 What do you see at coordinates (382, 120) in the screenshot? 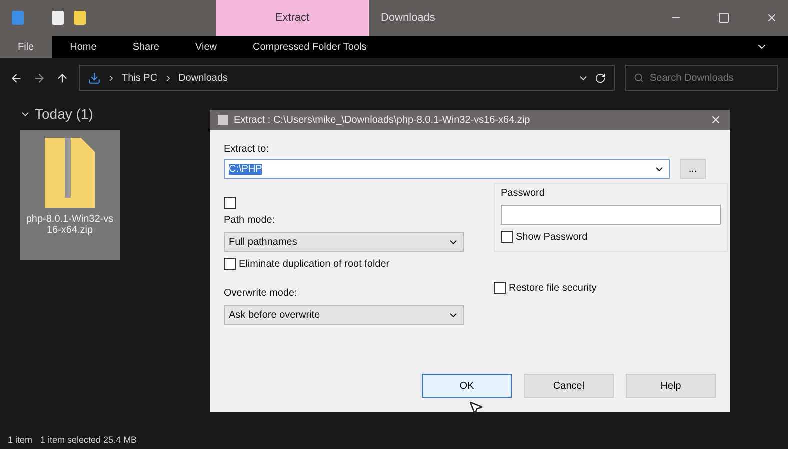
I see `dialog-title: Extract : C:\Users\mike_\Downloads\php-8.0.1-Win32-vs16-x64.zip` at bounding box center [382, 120].